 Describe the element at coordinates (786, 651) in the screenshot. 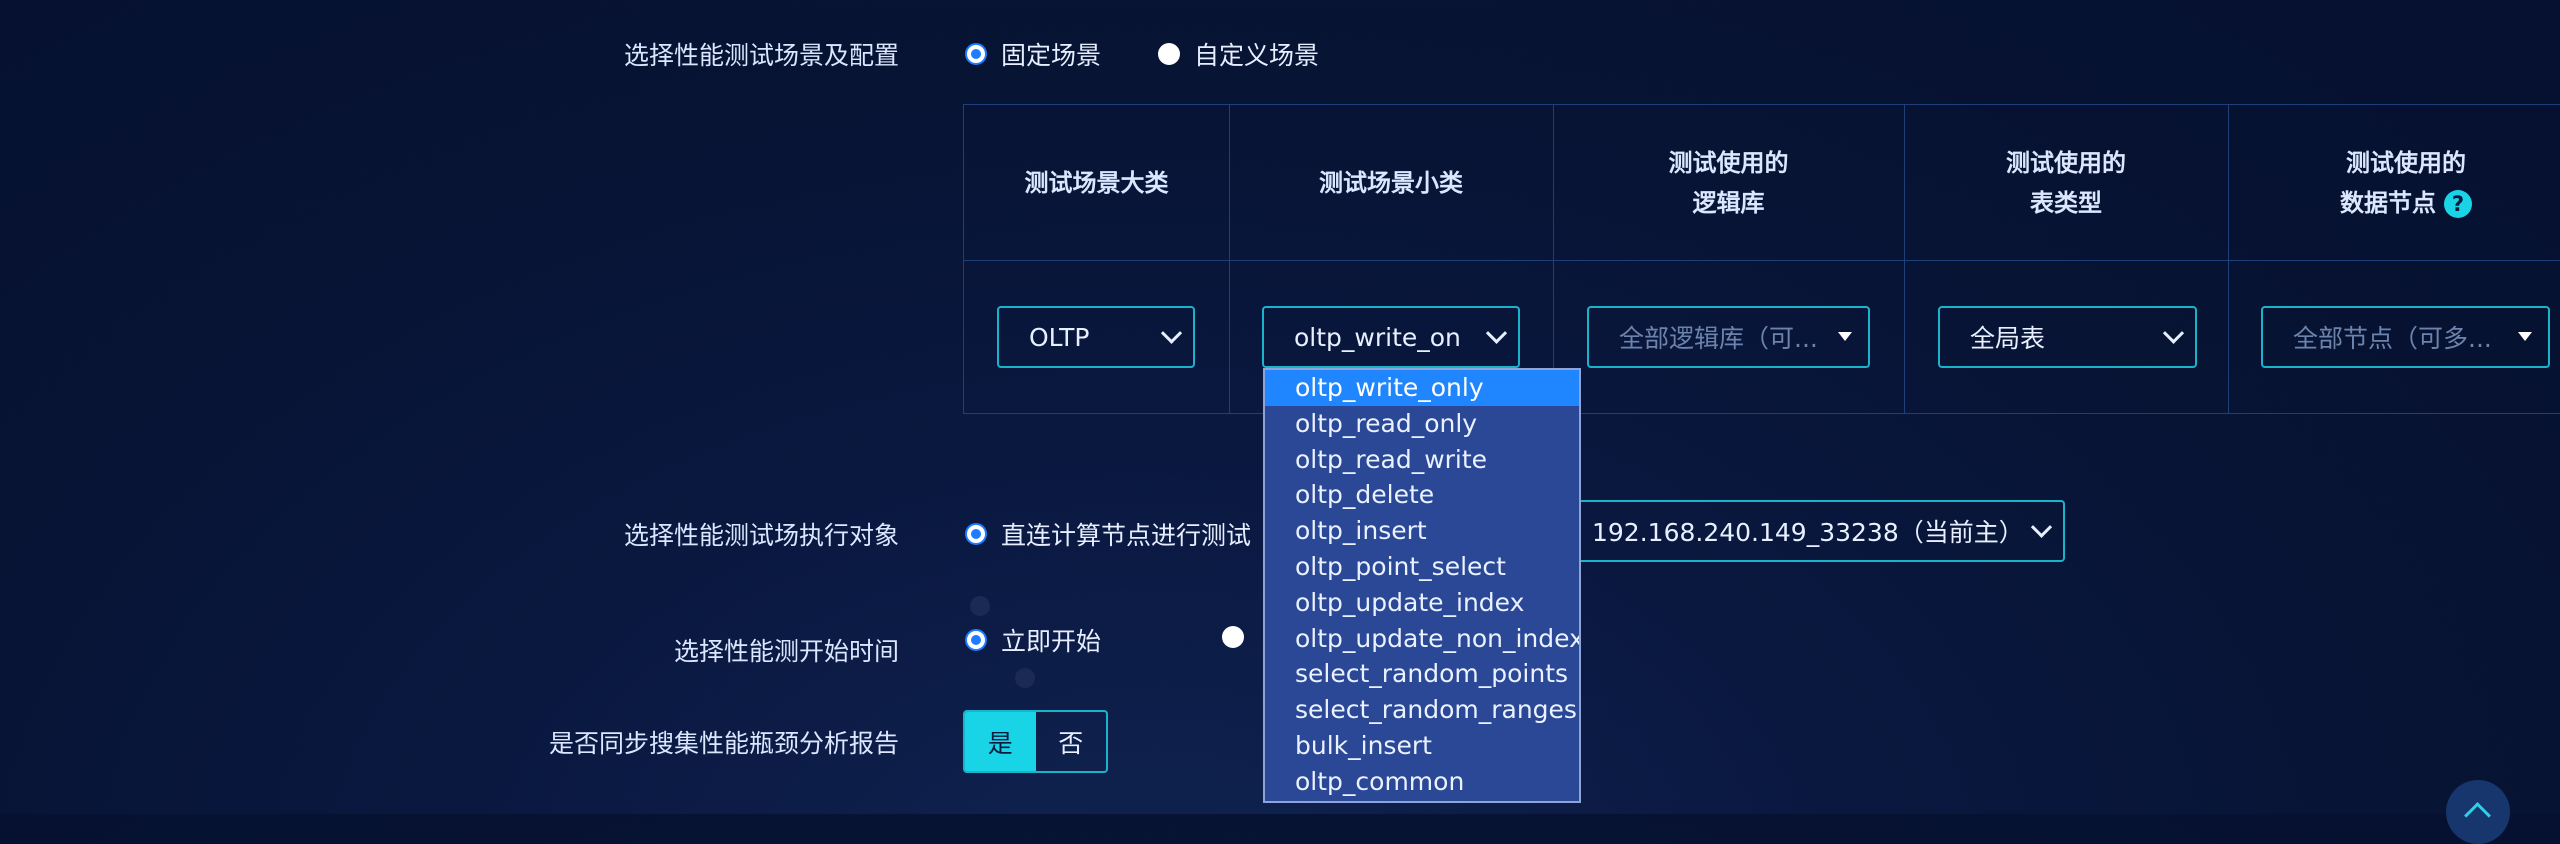

I see `start-time-label: 选择性能测开始时间` at that location.